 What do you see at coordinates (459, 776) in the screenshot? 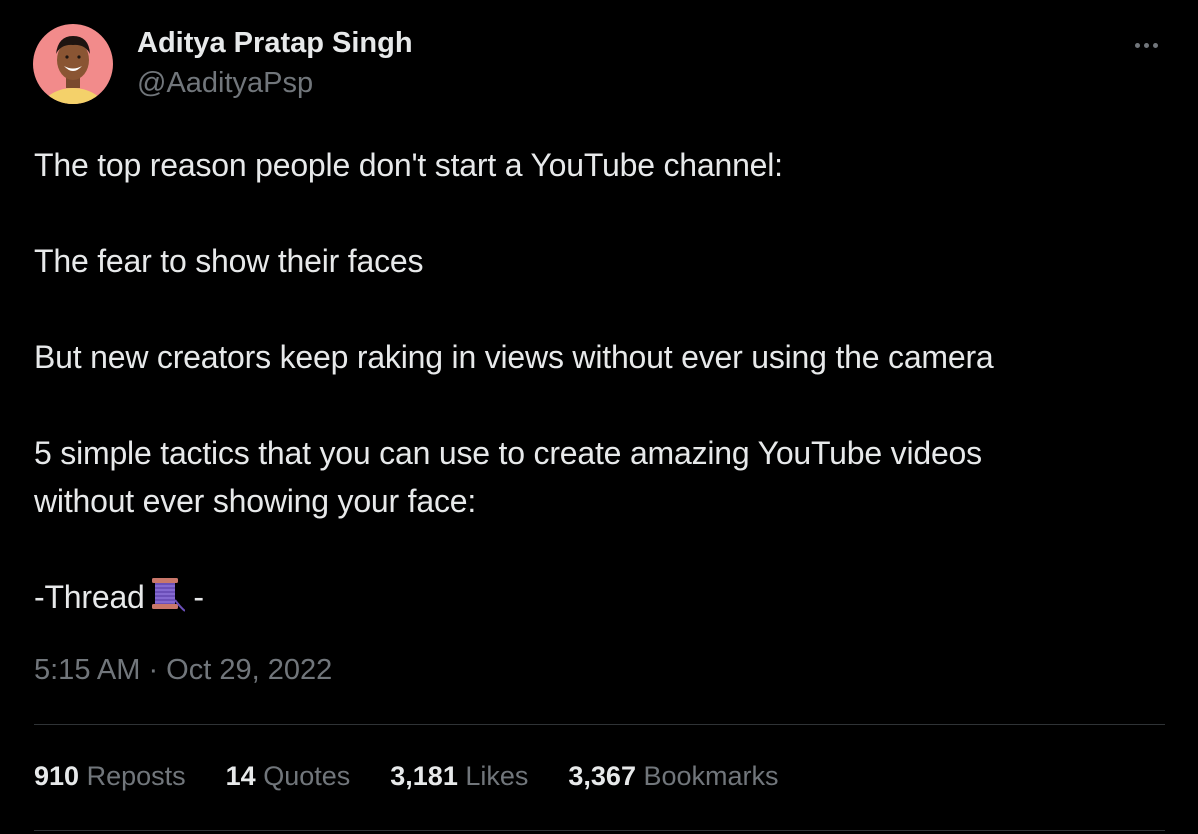
I see `likes-stat: 3,181 Likes` at bounding box center [459, 776].